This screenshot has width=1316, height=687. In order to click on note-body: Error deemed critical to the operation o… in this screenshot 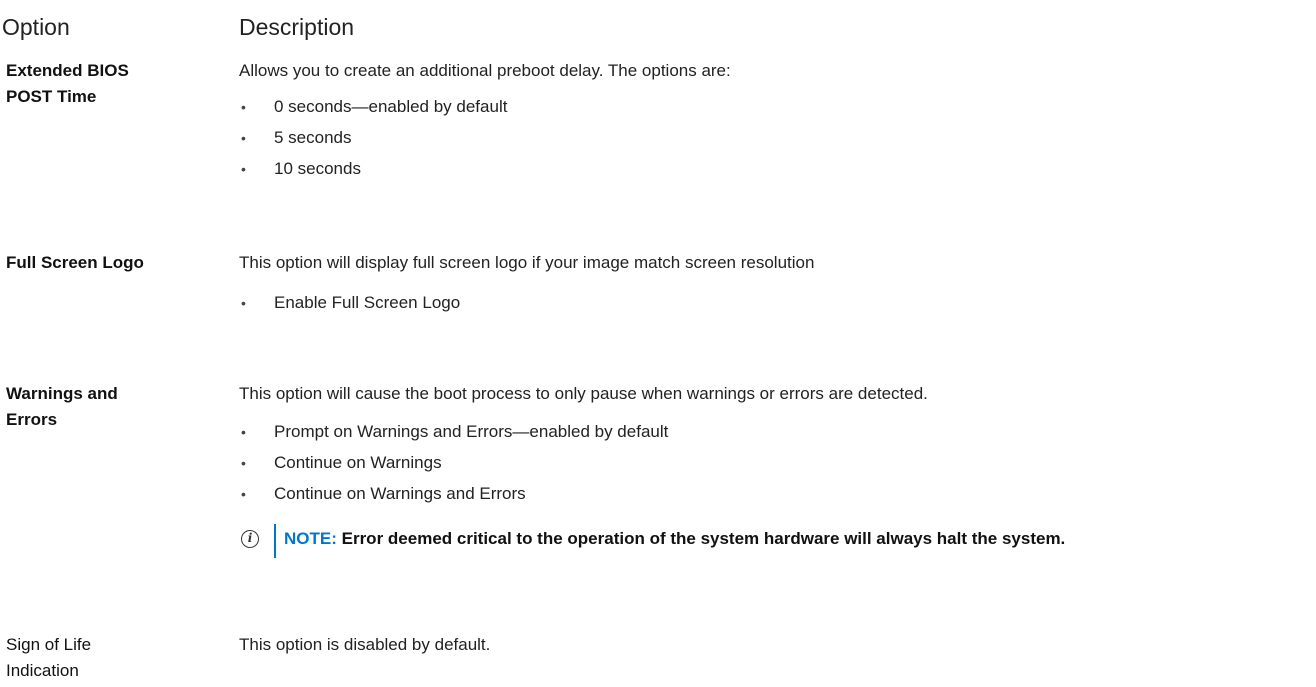, I will do `click(701, 538)`.